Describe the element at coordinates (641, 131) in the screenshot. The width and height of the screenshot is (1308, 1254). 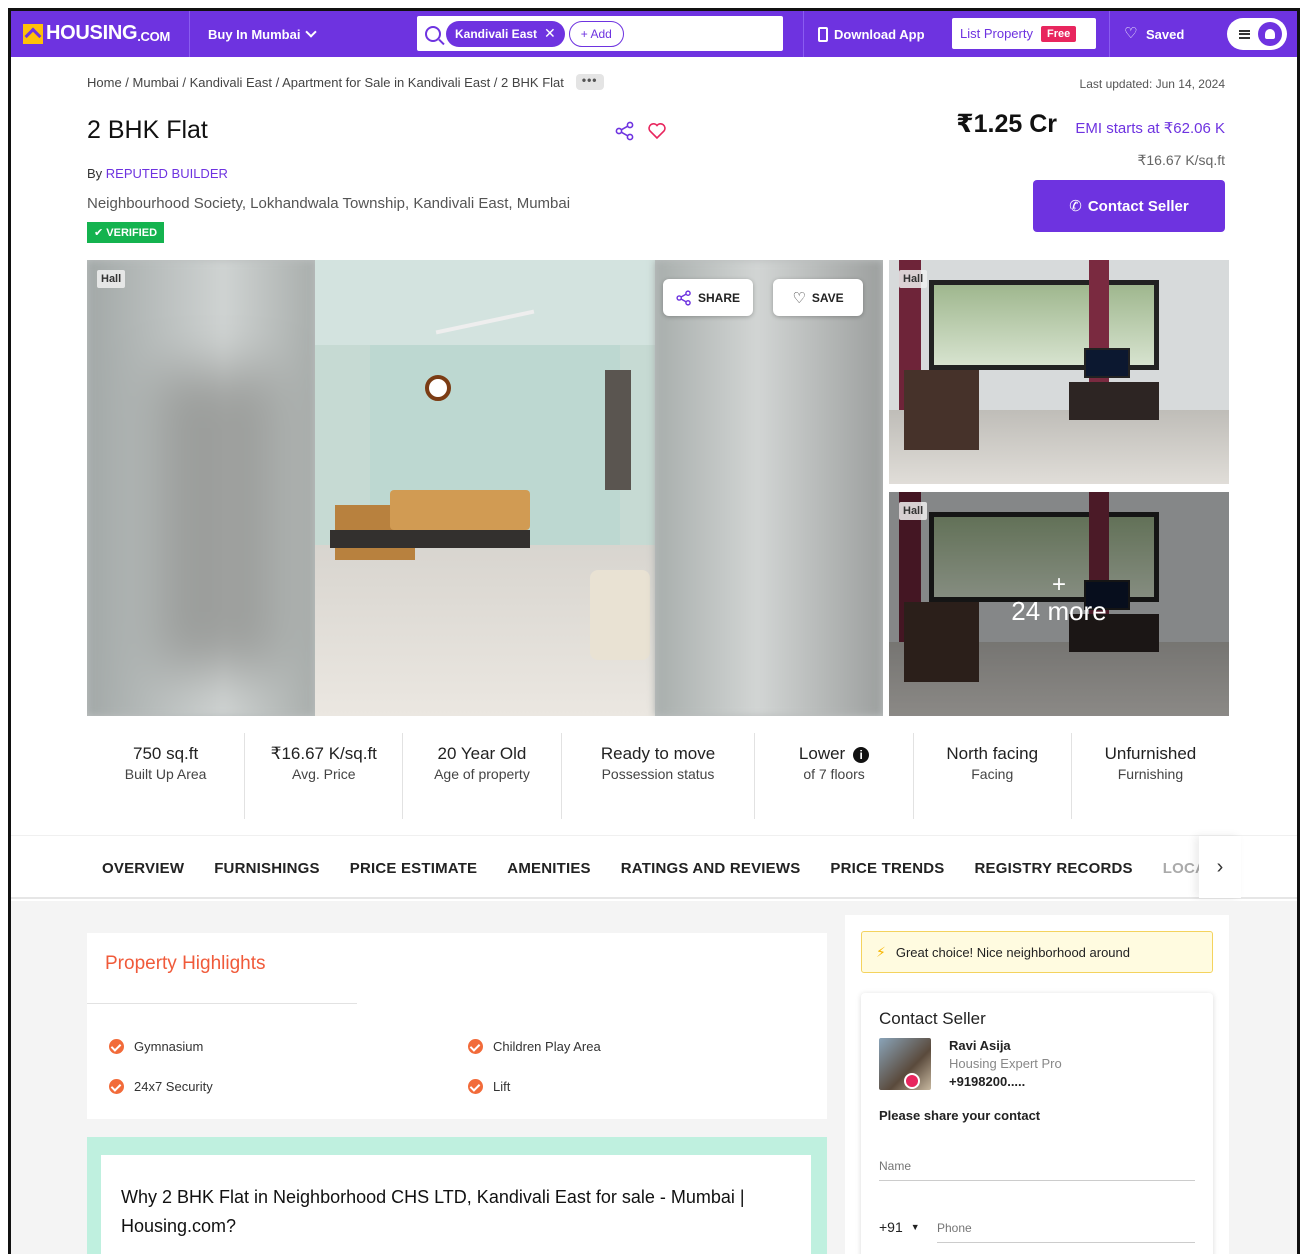
I see `title-actions` at that location.